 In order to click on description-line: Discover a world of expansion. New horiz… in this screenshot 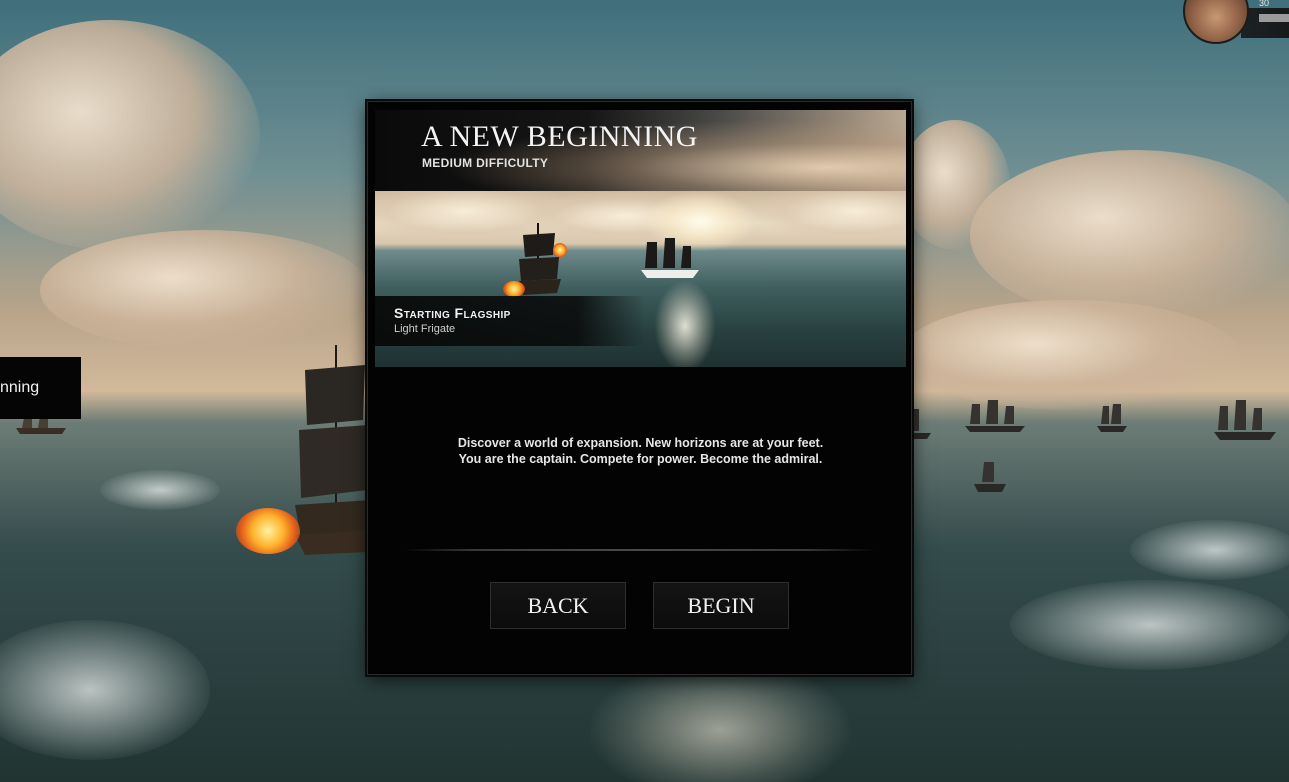, I will do `click(640, 443)`.